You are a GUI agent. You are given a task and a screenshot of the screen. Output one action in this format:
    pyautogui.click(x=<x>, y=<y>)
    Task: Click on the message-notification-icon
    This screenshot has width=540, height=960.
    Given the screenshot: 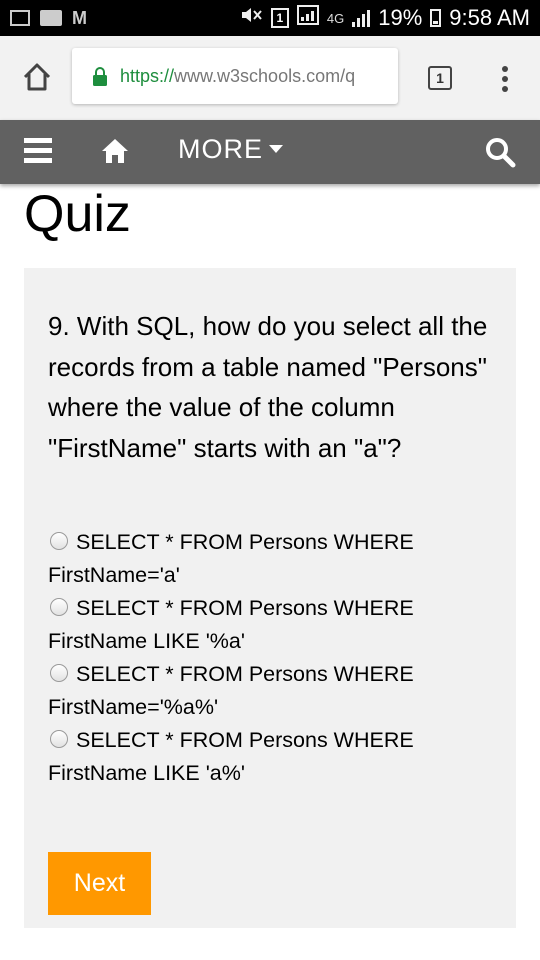 What is the action you would take?
    pyautogui.click(x=51, y=18)
    